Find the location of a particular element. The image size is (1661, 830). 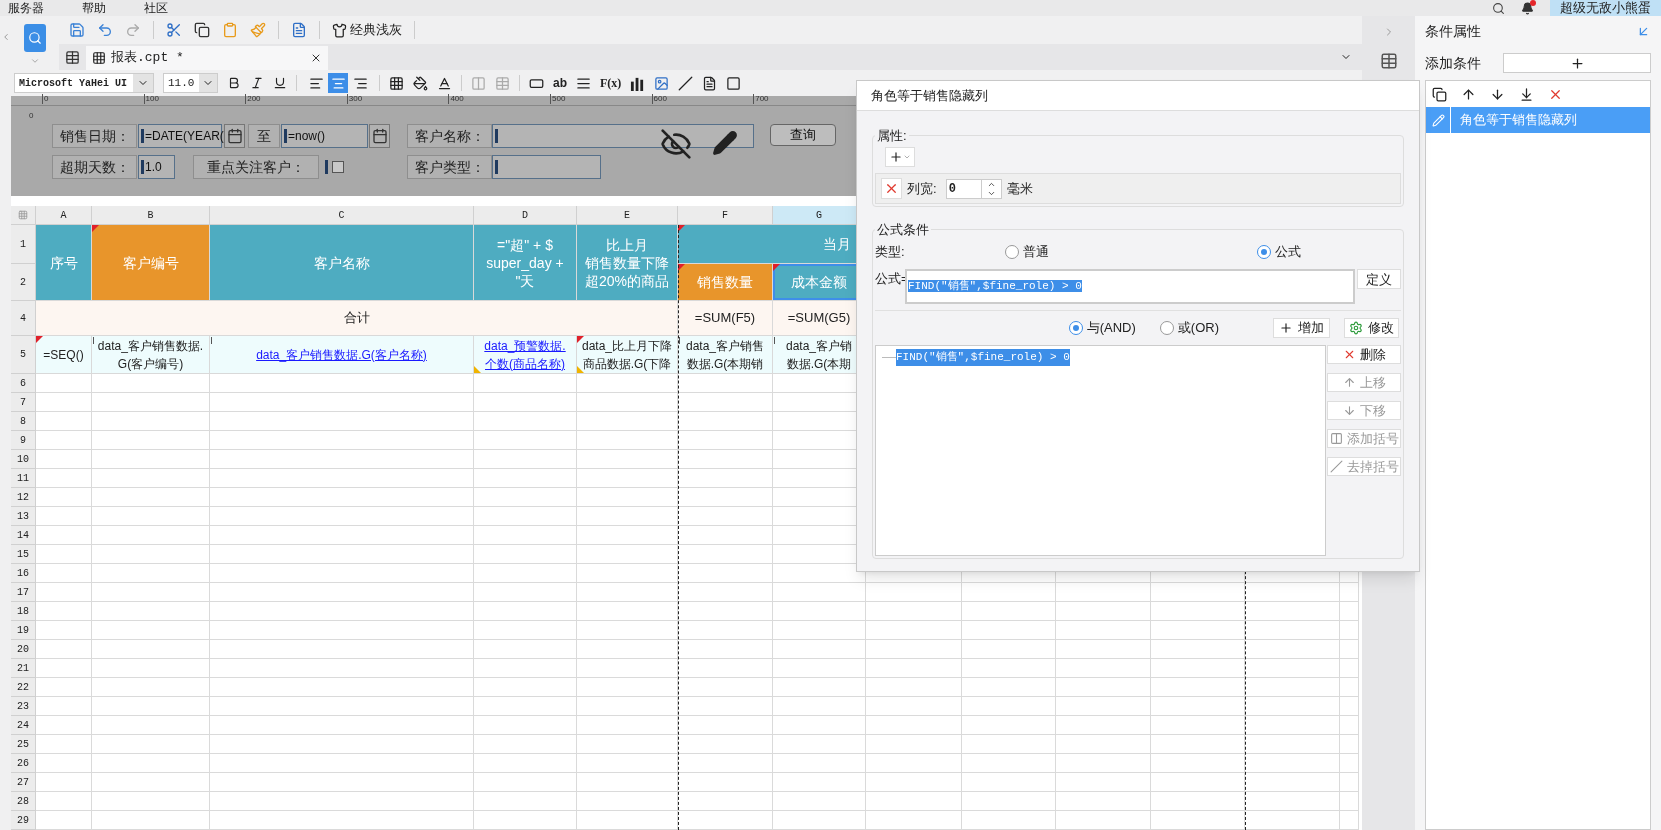

user-name: 超级无敌小熊蛋 is located at coordinates (1605, 8).